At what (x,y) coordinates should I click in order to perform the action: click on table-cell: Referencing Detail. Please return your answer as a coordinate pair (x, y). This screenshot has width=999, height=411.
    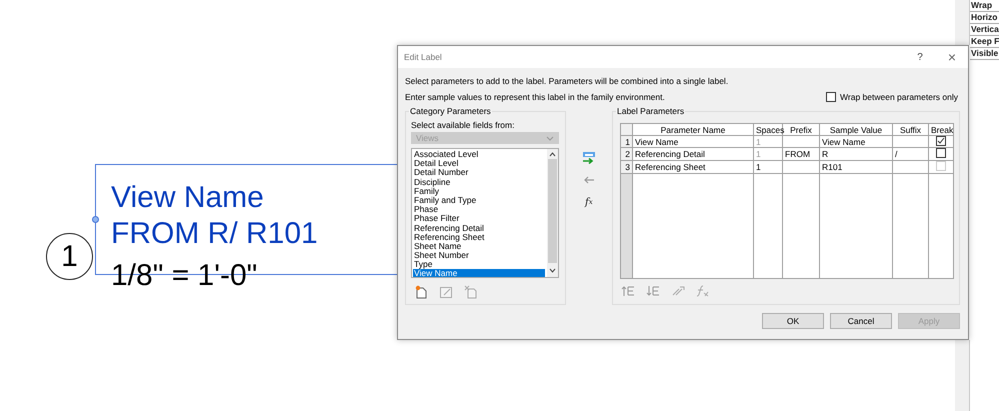
    Looking at the image, I should click on (693, 154).